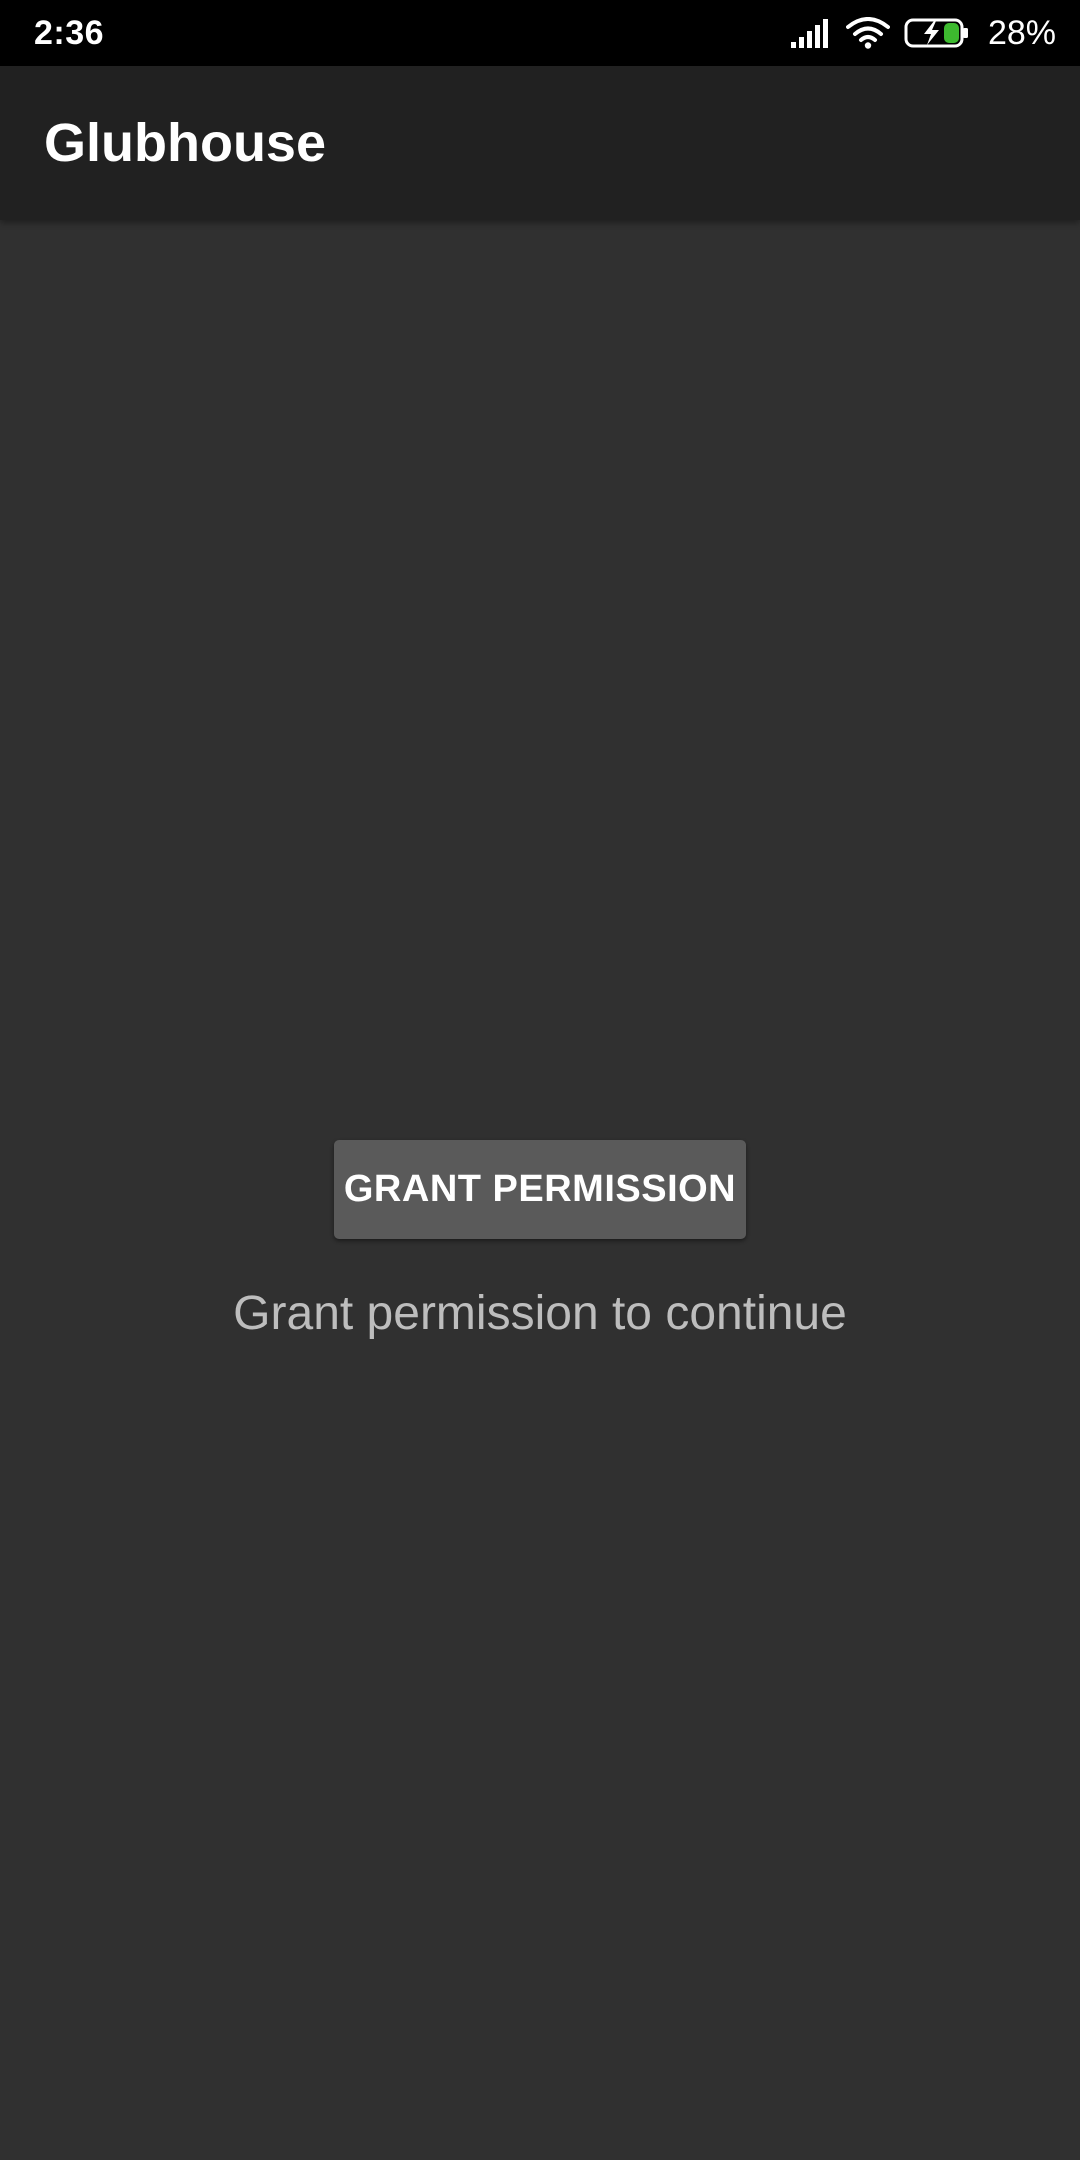 This screenshot has height=2160, width=1080. Describe the element at coordinates (540, 1313) in the screenshot. I see `grant-permission-message: Grant permission to continue` at that location.